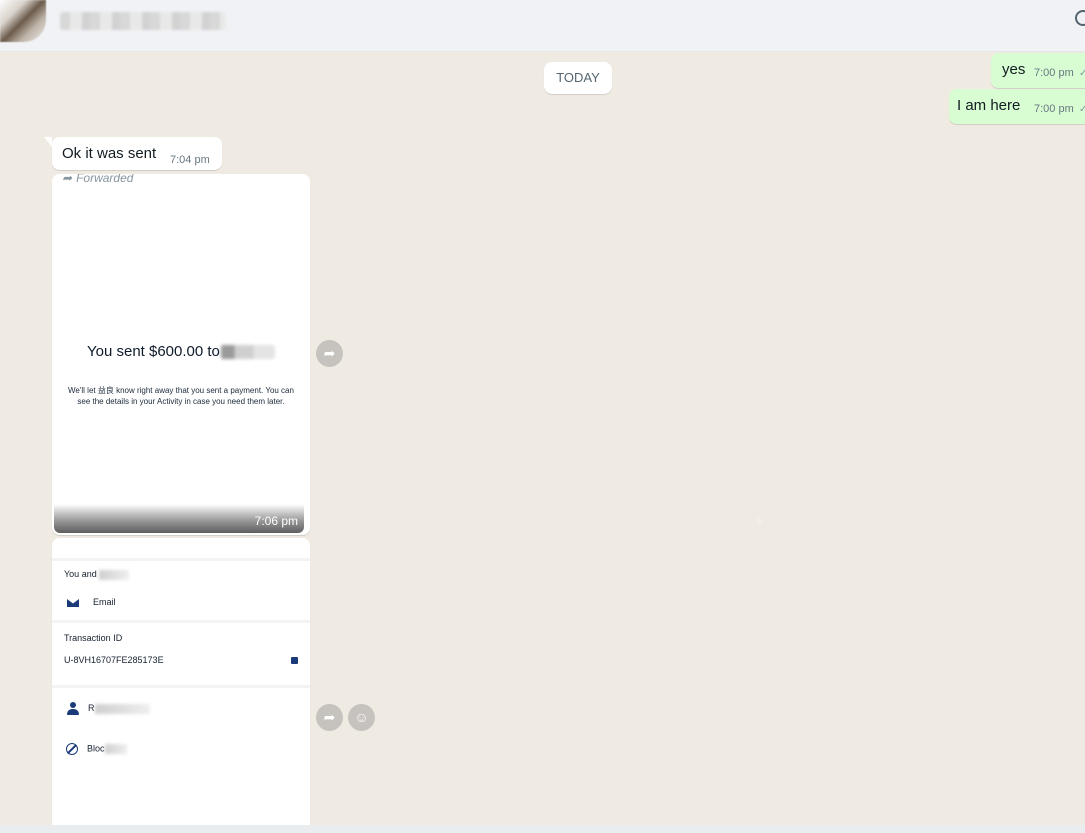 Image resolution: width=1085 pixels, height=833 pixels. I want to click on payment-title: You sent $600.00 to, so click(181, 351).